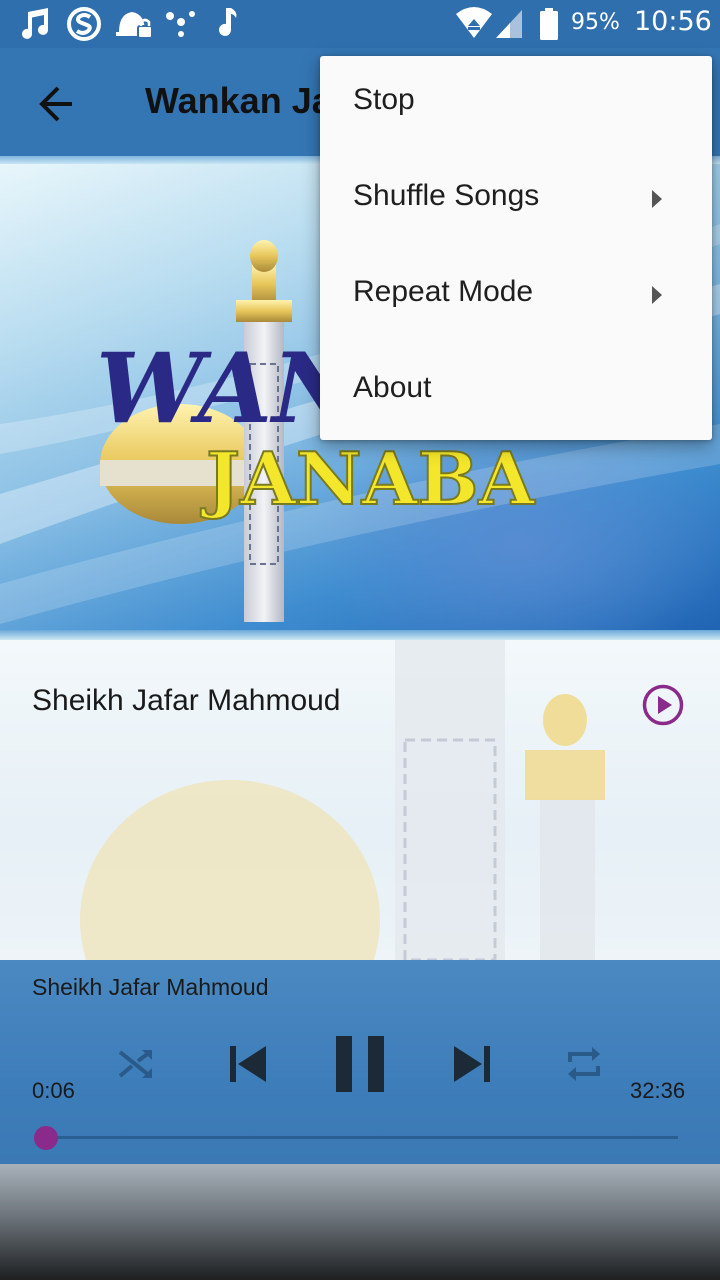 This screenshot has height=1280, width=720. I want to click on current-time: 0:06, so click(53, 1090).